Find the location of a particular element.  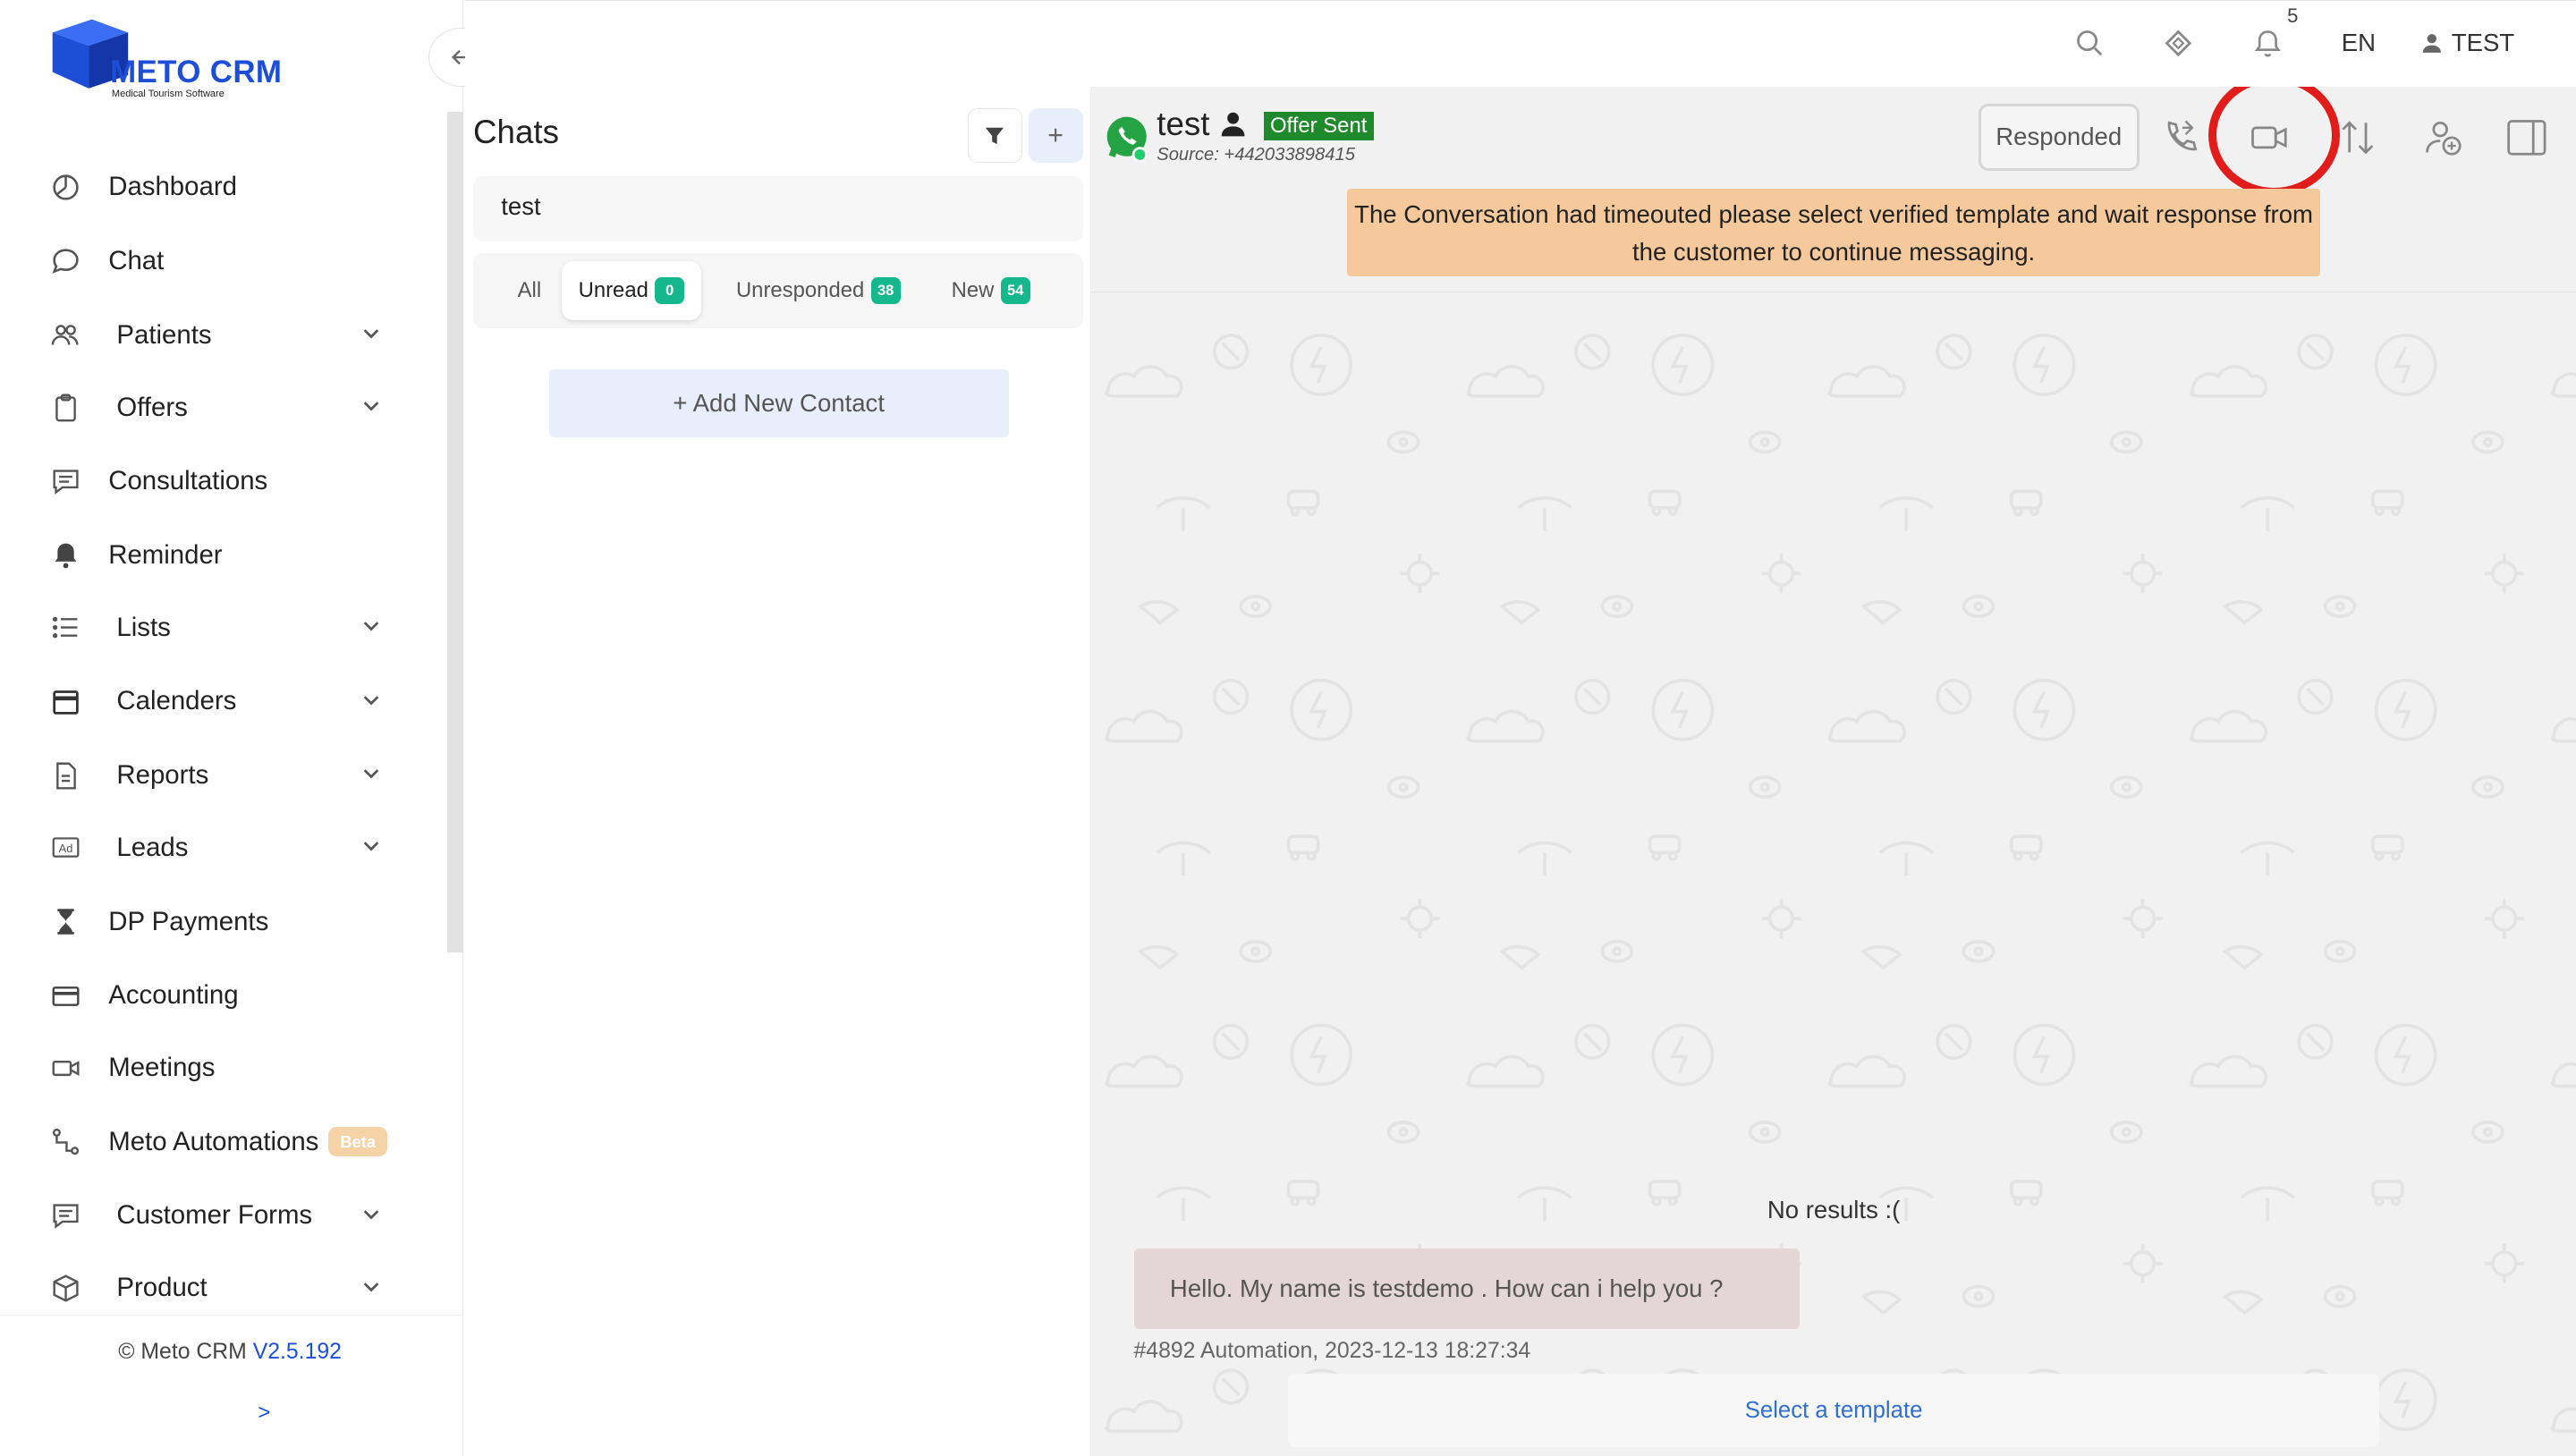

notification-bell-icon is located at coordinates (2267, 43).